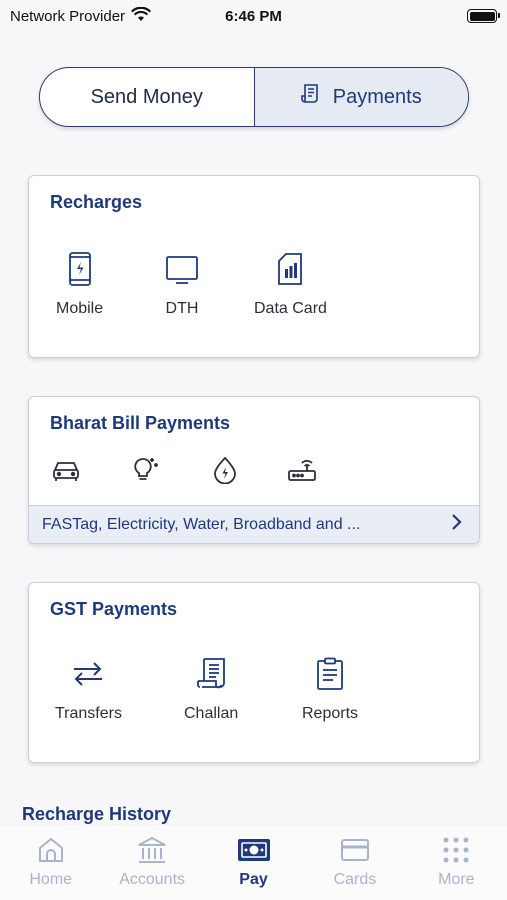  Describe the element at coordinates (377, 96) in the screenshot. I see `payments-label: Payments` at that location.